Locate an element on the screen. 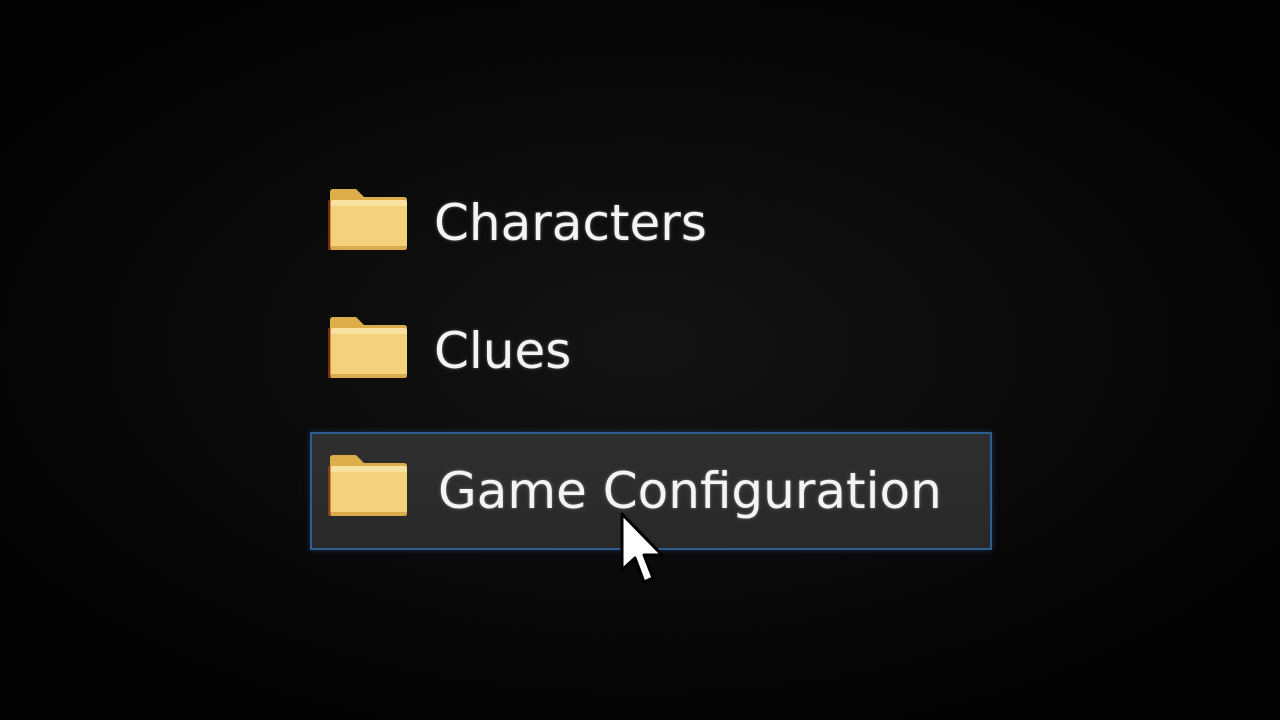  folder-label: Clues is located at coordinates (503, 351).